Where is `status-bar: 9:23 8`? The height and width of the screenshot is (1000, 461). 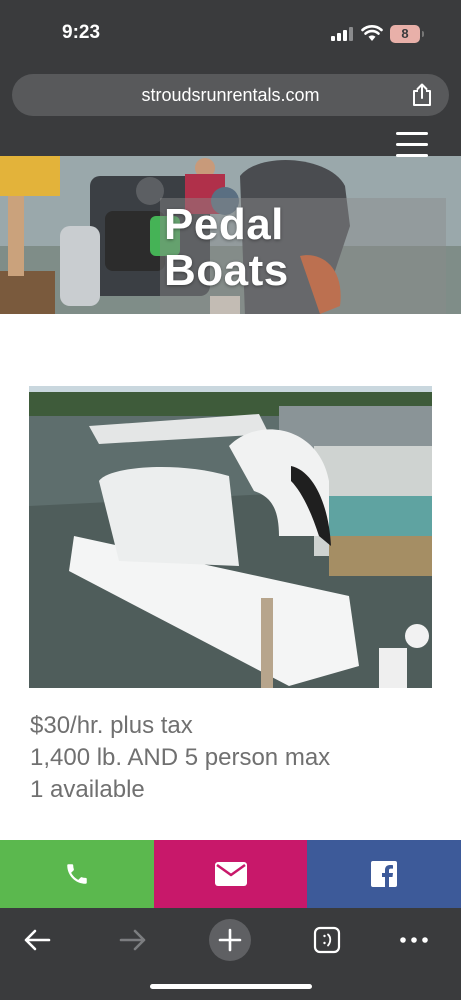
status-bar: 9:23 8 is located at coordinates (230, 34).